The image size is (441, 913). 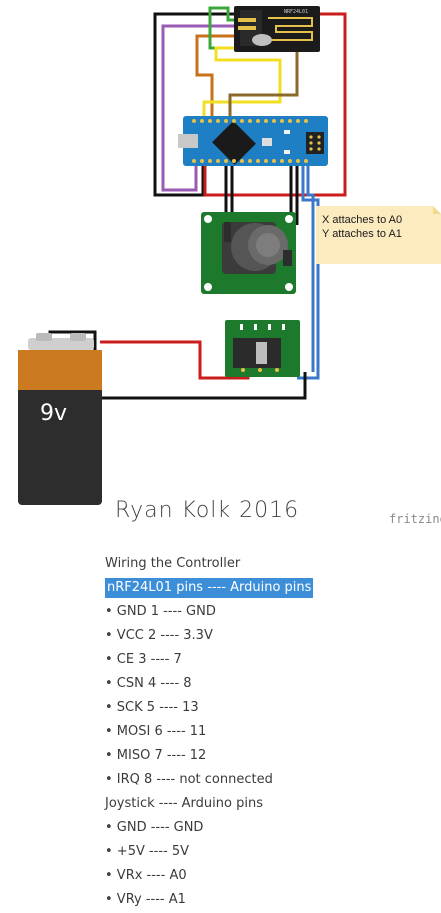 I want to click on joystick-pin-item: • VRy ---- A1, so click(x=145, y=899).